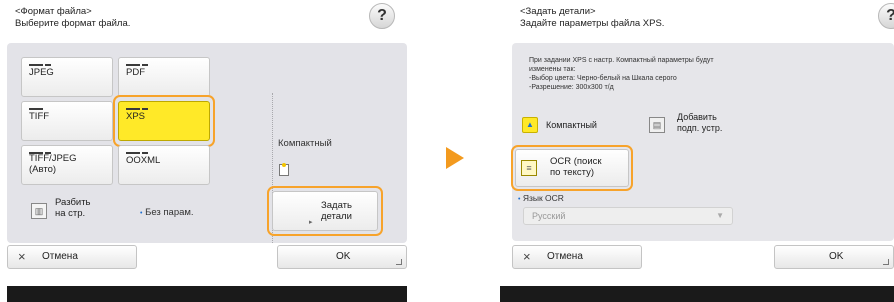  What do you see at coordinates (571, 87) in the screenshot?
I see `description-text: -Разрешение: 300x300 т/д` at bounding box center [571, 87].